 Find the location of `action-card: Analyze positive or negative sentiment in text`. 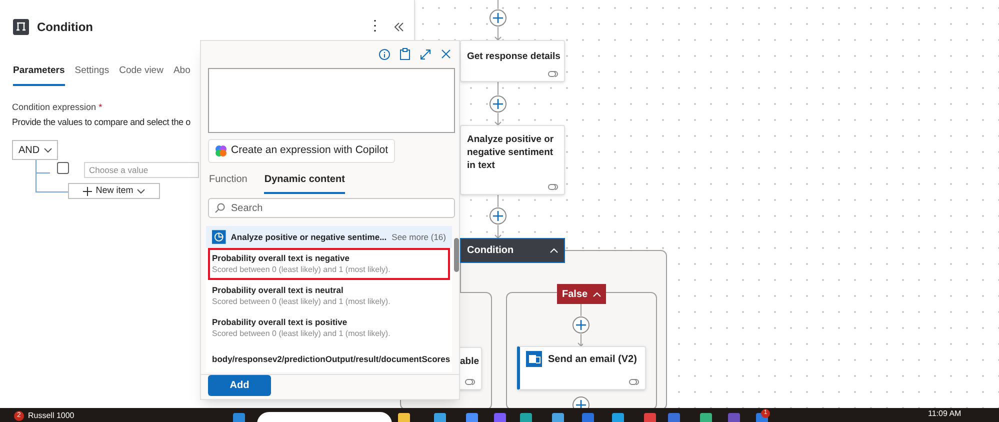

action-card: Analyze positive or negative sentiment in text is located at coordinates (512, 160).